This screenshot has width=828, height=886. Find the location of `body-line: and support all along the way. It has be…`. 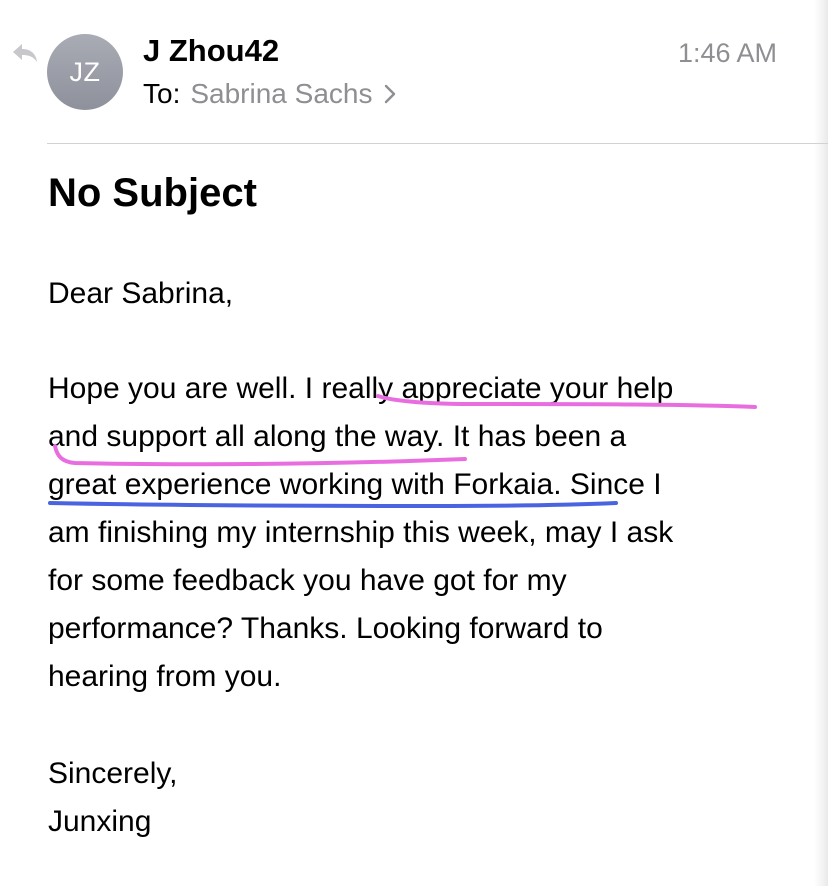

body-line: and support all along the way. It has be… is located at coordinates (337, 436).